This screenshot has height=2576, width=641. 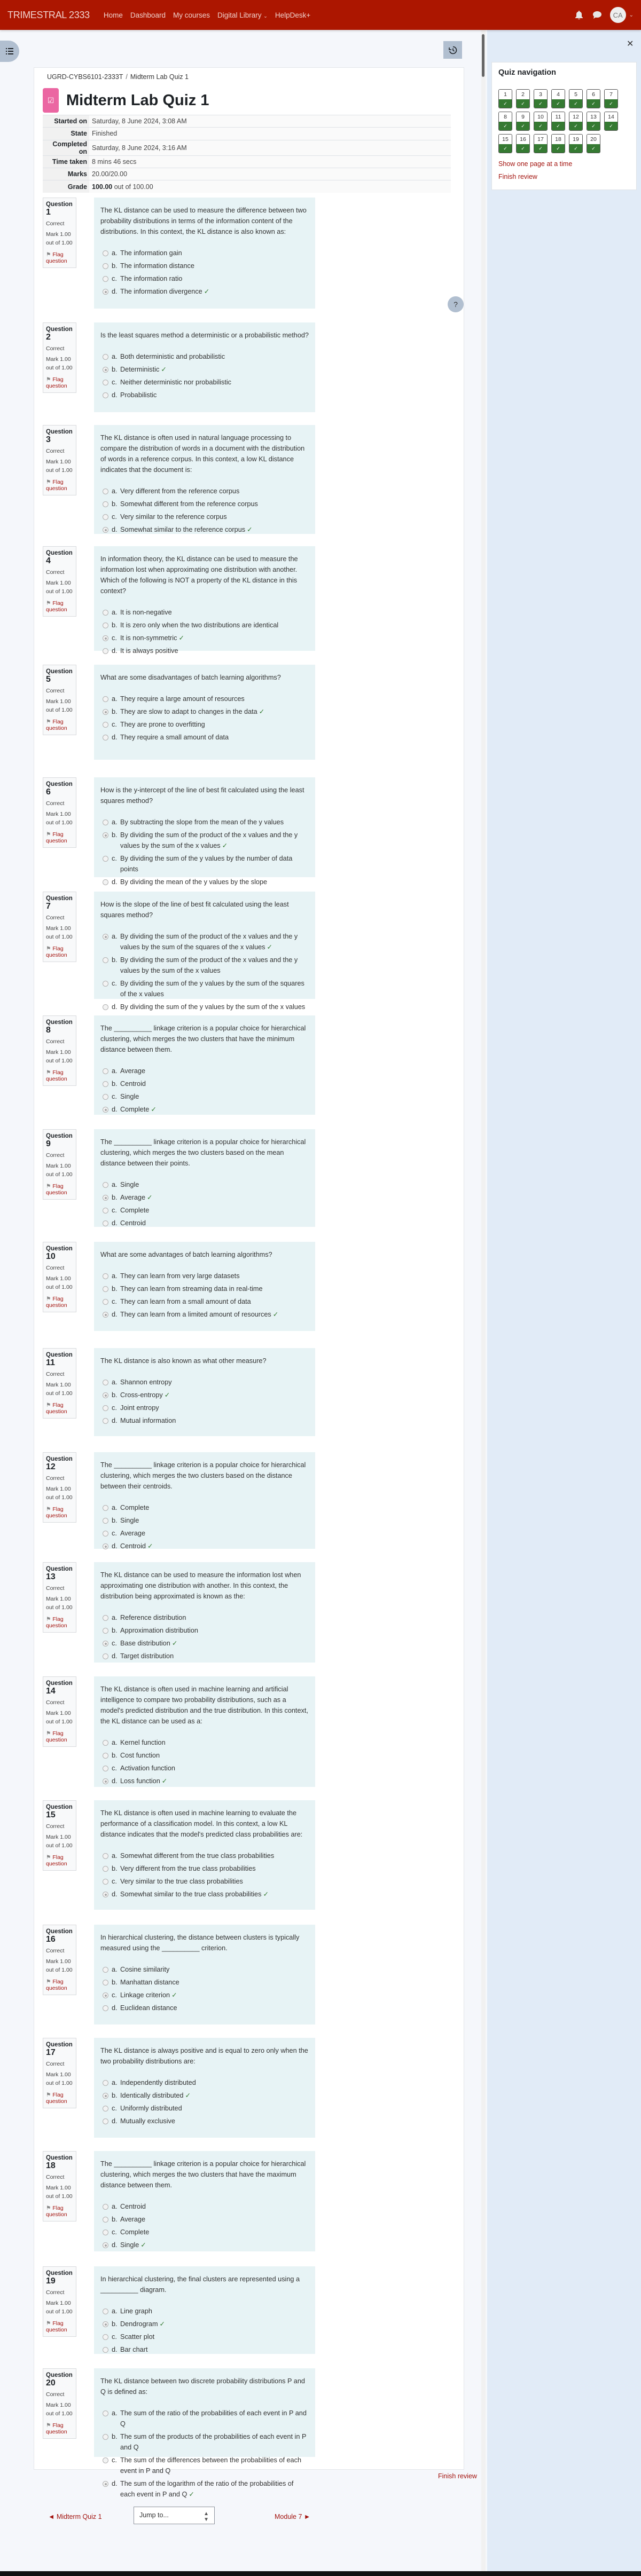 I want to click on answer-option: d. Target distribution, so click(x=204, y=1656).